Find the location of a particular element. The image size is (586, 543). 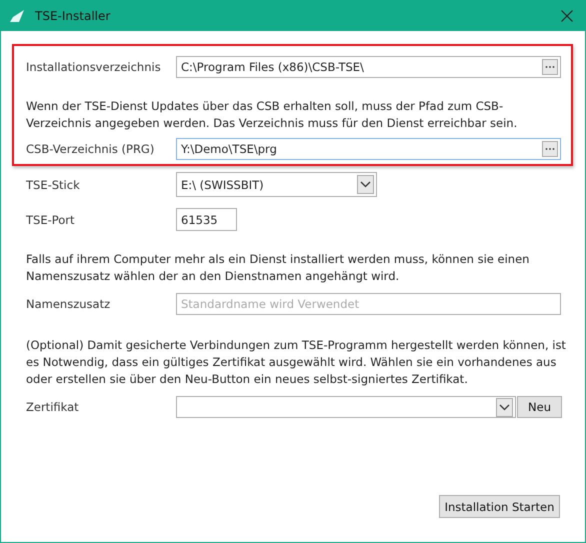

new-button: Neu is located at coordinates (539, 407).